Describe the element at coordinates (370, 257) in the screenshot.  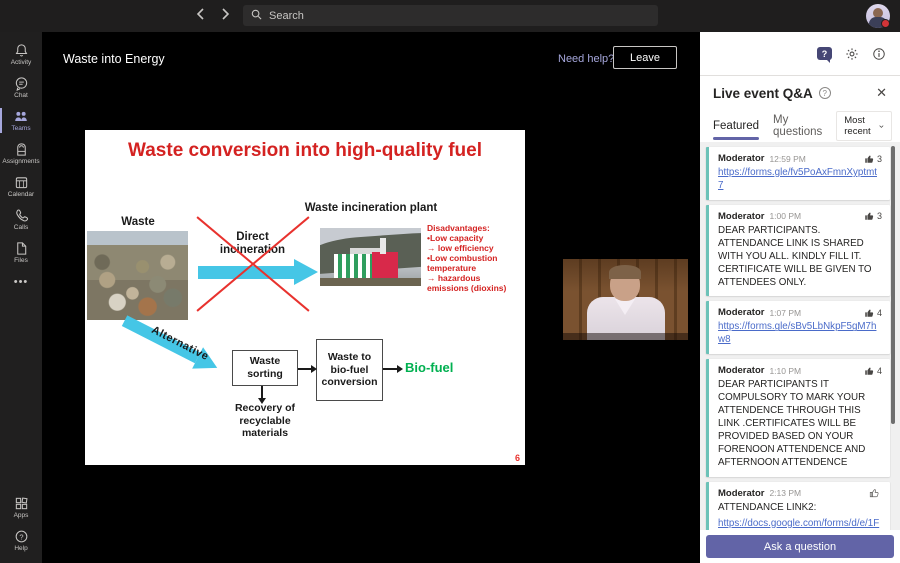
I see `incineration-plant-photo` at that location.